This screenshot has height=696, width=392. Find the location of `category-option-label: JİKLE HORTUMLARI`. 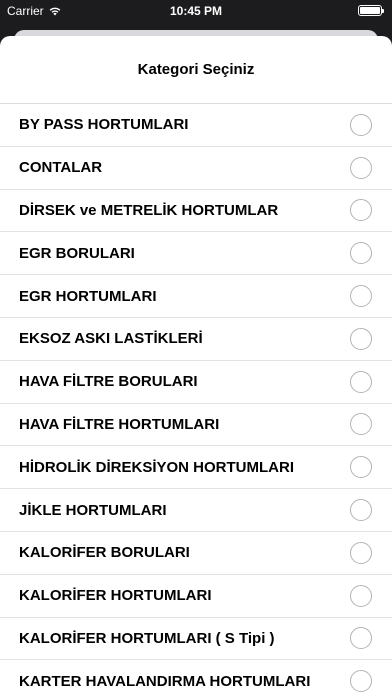

category-option-label: JİKLE HORTUMLARI is located at coordinates (93, 510).